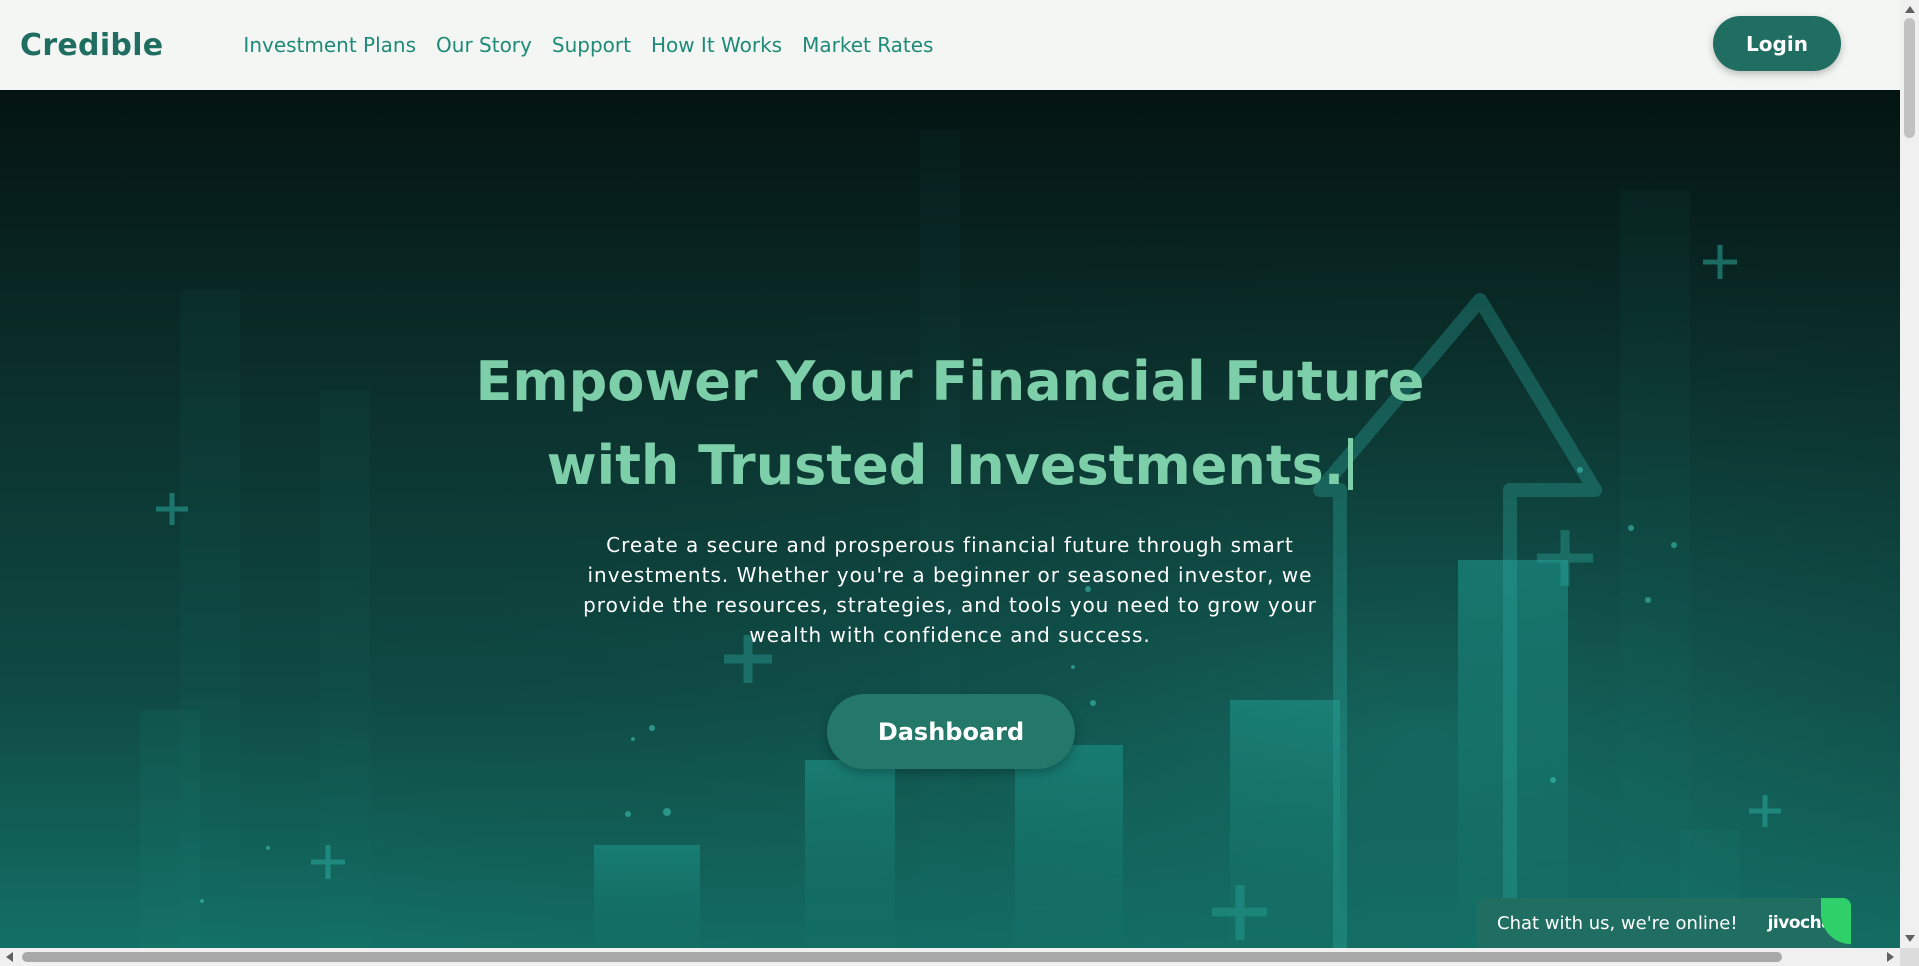 Image resolution: width=1919 pixels, height=966 pixels. Describe the element at coordinates (1909, 474) in the screenshot. I see `vertical-scrollbar` at that location.